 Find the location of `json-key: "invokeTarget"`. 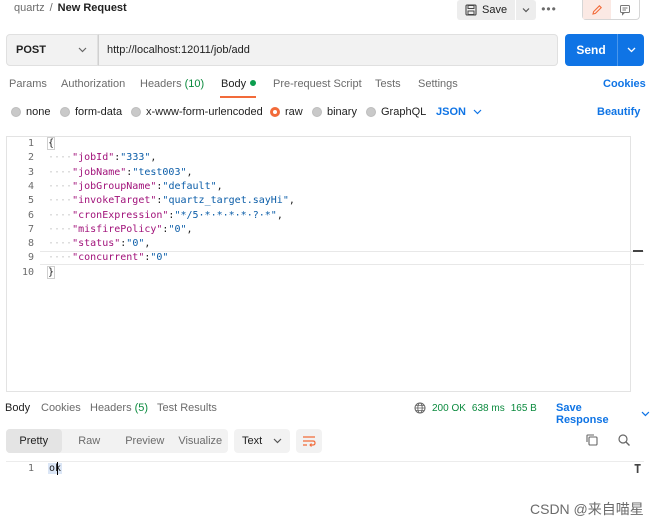

json-key: "invokeTarget" is located at coordinates (114, 200).